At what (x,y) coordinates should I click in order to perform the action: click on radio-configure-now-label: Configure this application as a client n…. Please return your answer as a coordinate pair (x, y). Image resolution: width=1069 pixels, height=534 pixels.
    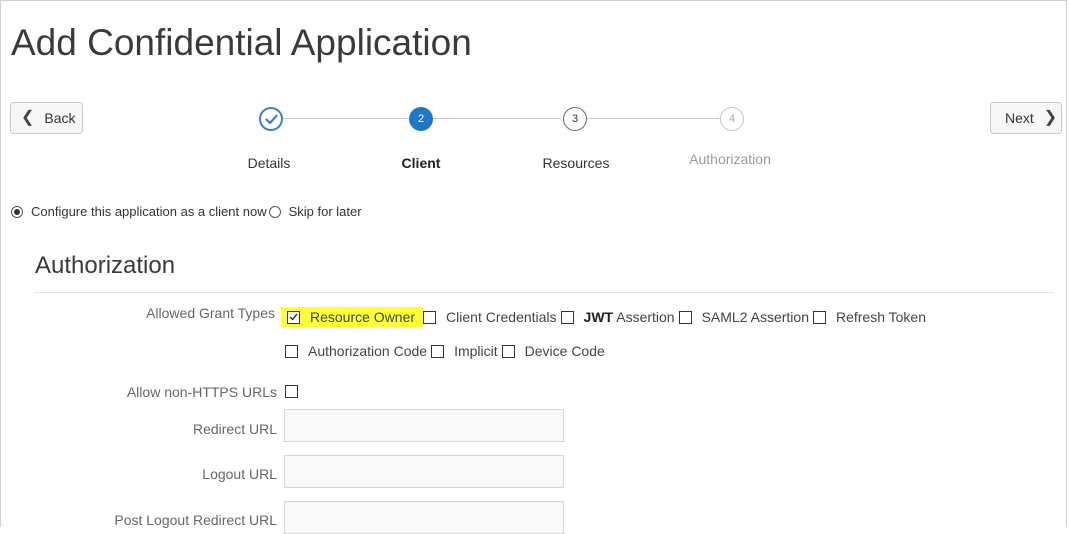
    Looking at the image, I should click on (149, 211).